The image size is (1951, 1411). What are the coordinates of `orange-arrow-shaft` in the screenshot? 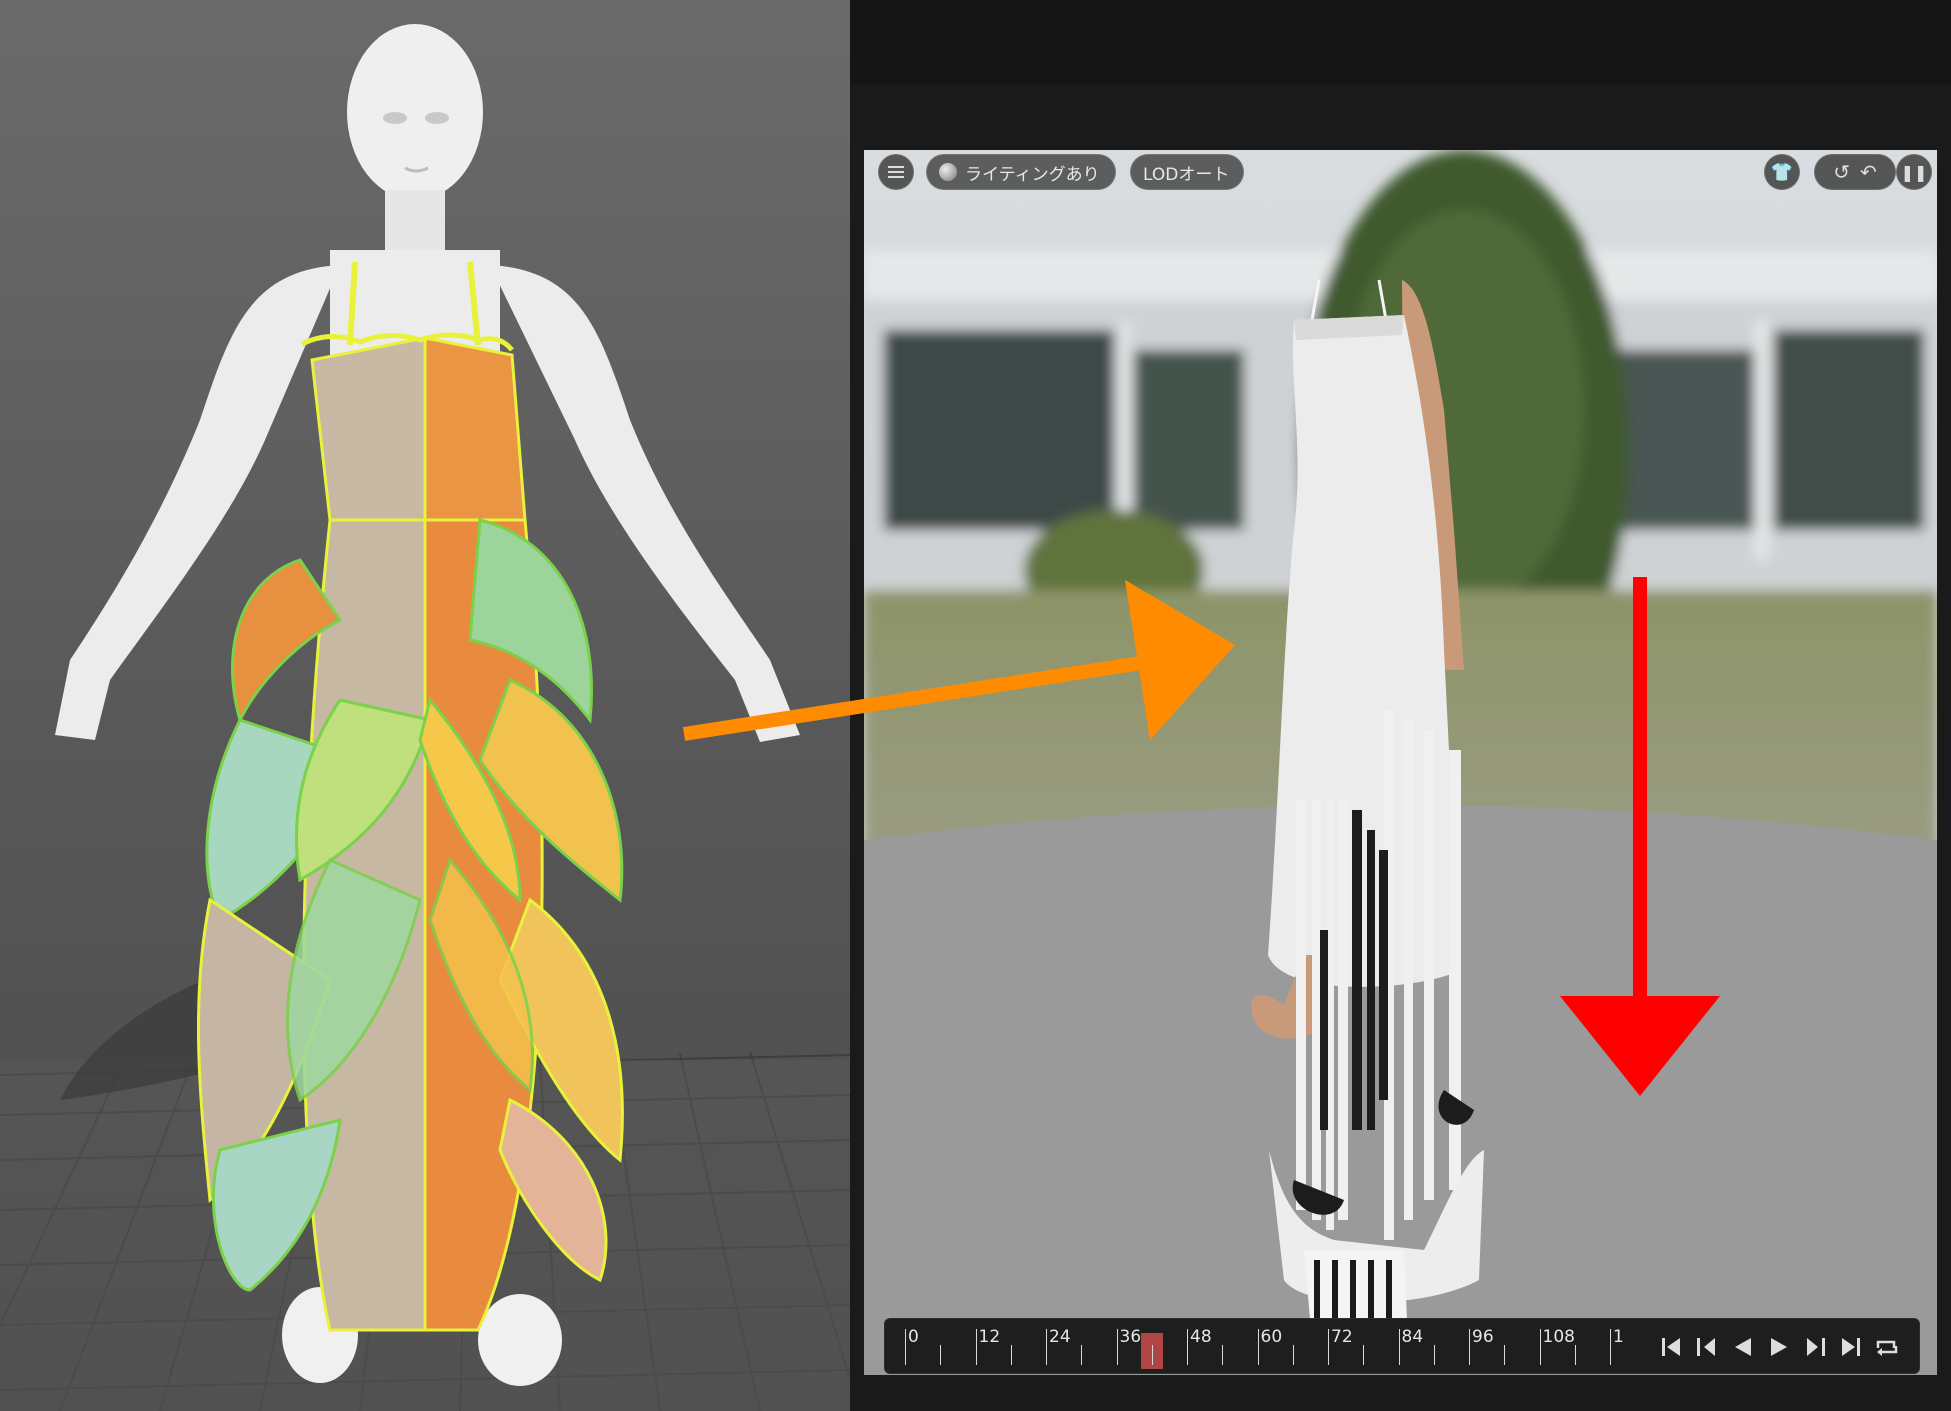 It's located at (922, 697).